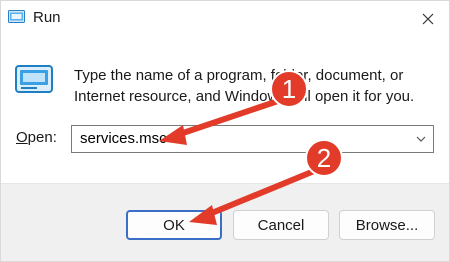 The width and height of the screenshot is (450, 262). What do you see at coordinates (34, 79) in the screenshot?
I see `run-program-icon` at bounding box center [34, 79].